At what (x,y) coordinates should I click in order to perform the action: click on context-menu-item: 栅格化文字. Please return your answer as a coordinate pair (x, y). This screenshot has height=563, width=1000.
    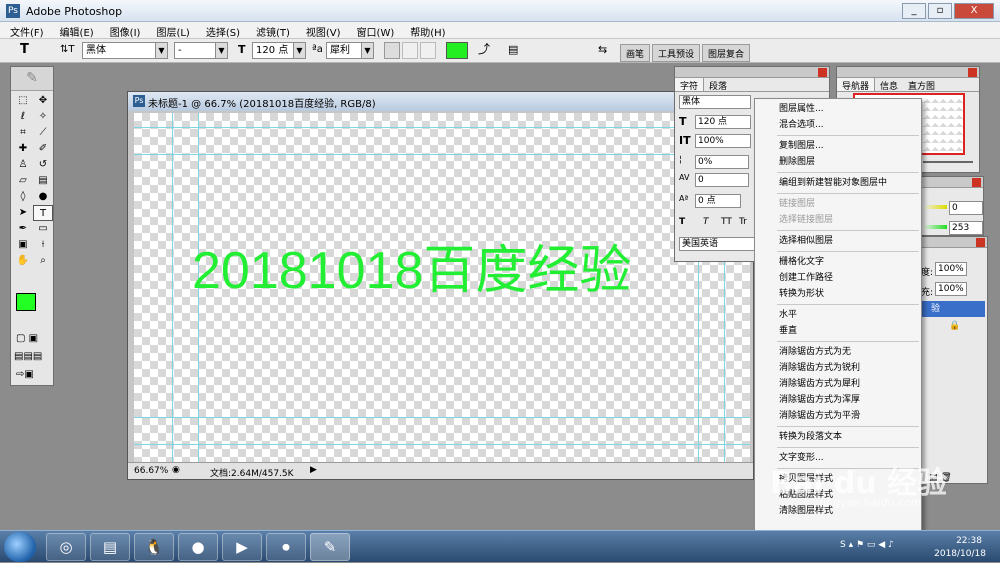
    Looking at the image, I should click on (838, 262).